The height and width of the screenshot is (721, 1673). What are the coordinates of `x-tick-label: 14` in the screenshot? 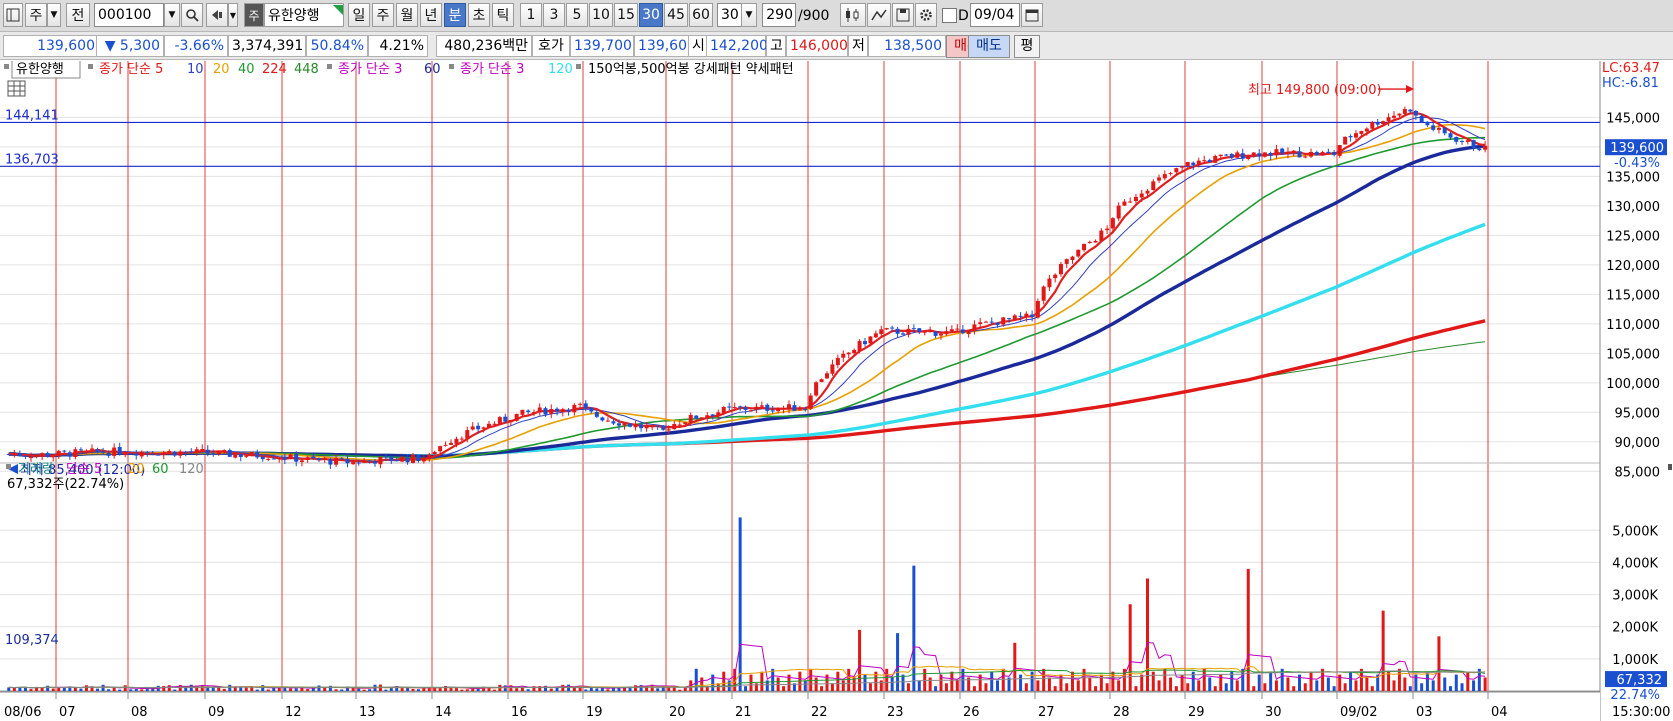 It's located at (443, 712).